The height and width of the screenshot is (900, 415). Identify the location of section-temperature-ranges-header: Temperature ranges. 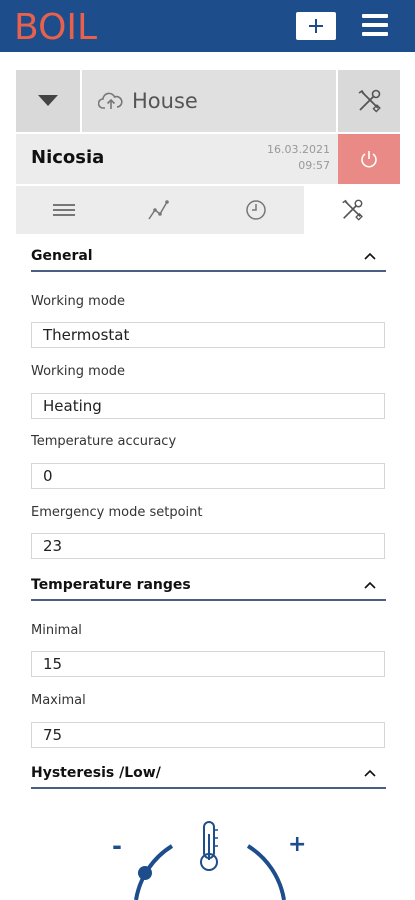
(208, 587).